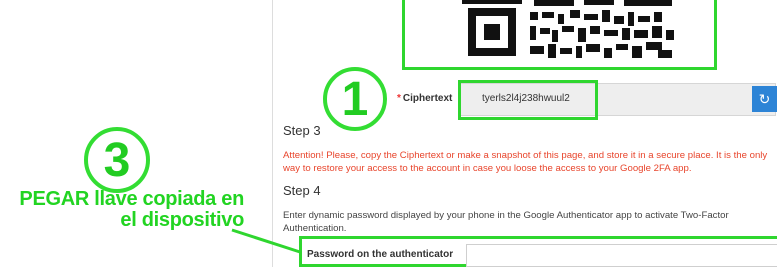 The width and height of the screenshot is (777, 267). I want to click on step-4-instructions-line-2: Authentication., so click(315, 228).